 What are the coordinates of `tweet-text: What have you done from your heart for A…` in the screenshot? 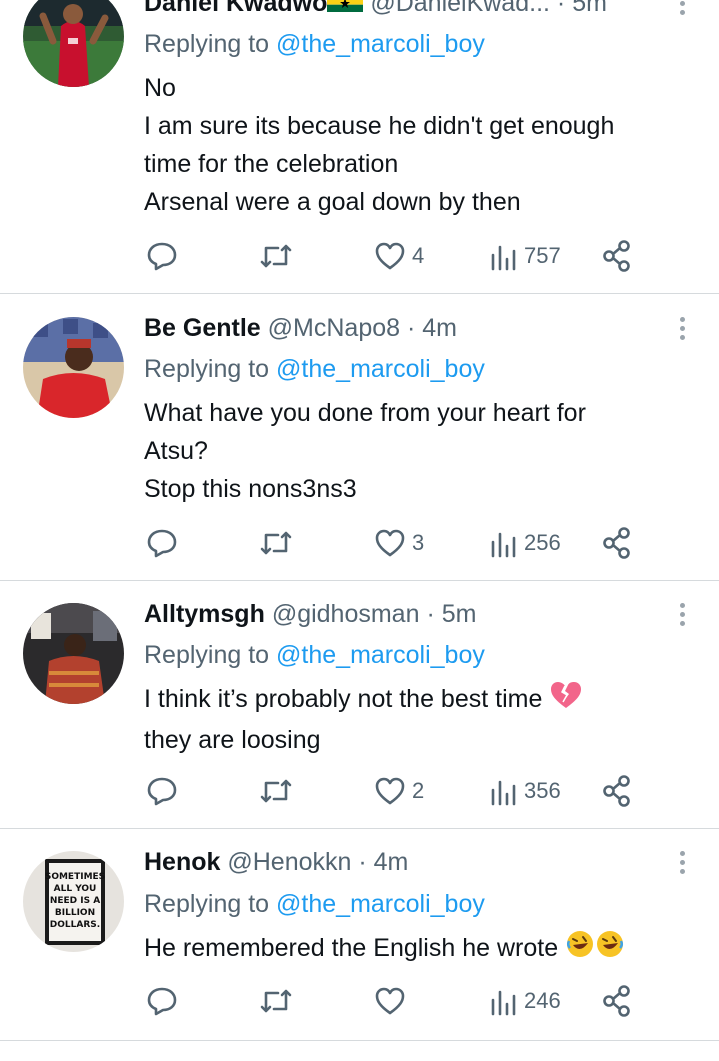 It's located at (416, 451).